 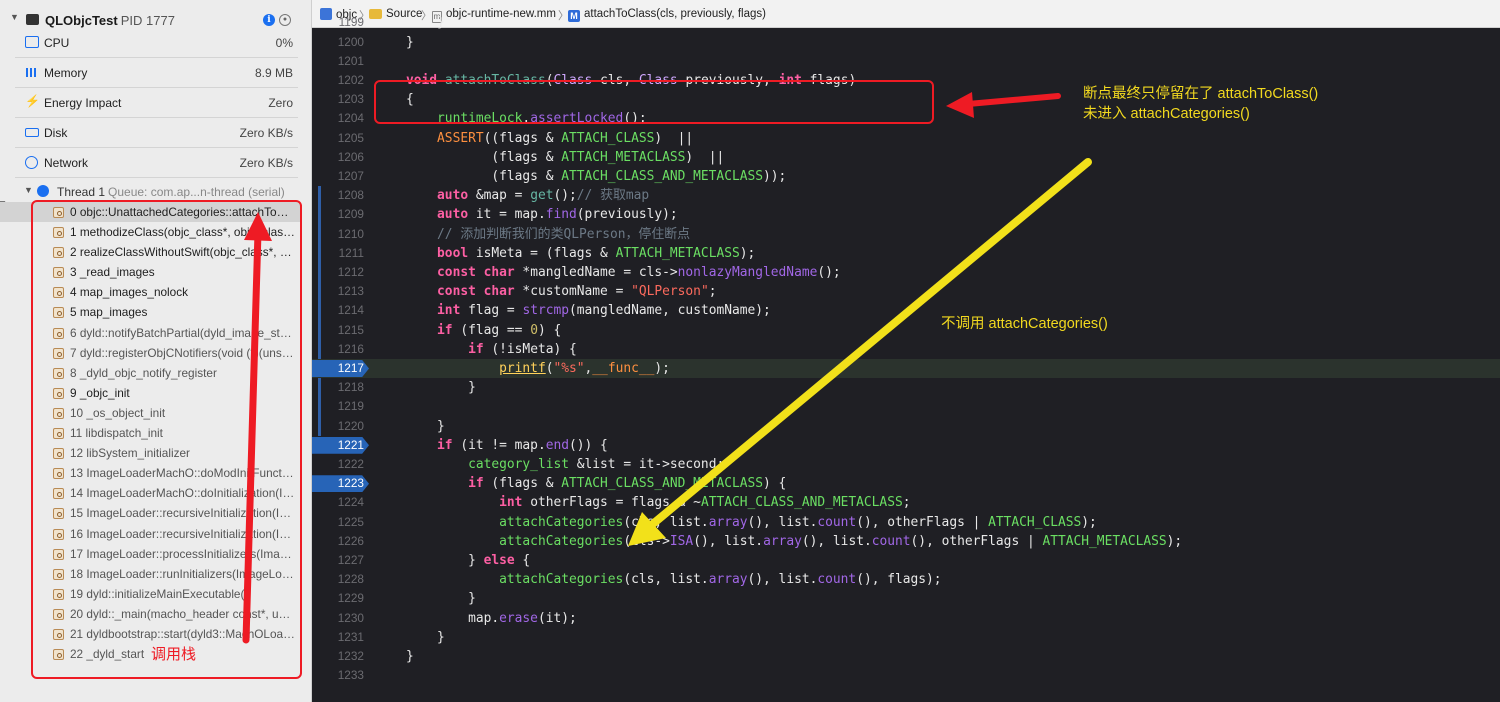 I want to click on info-icon: i, so click(x=269, y=20).